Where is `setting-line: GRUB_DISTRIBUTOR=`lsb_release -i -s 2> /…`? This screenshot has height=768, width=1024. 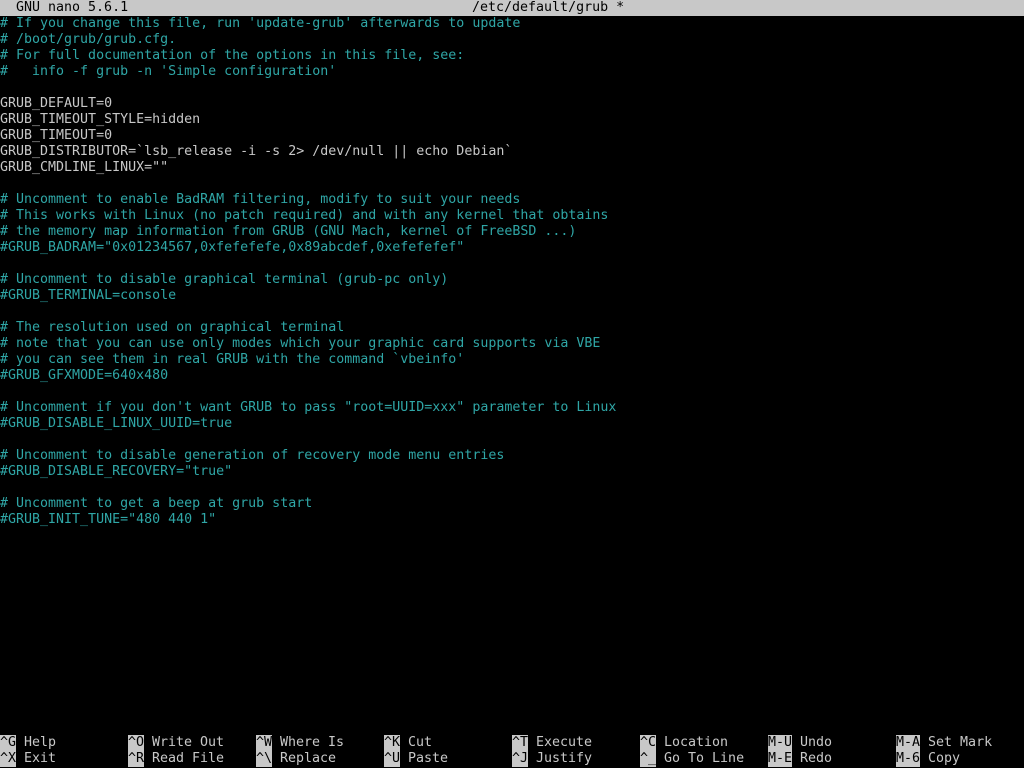
setting-line: GRUB_DISTRIBUTOR=`lsb_release -i -s 2> /… is located at coordinates (512, 152).